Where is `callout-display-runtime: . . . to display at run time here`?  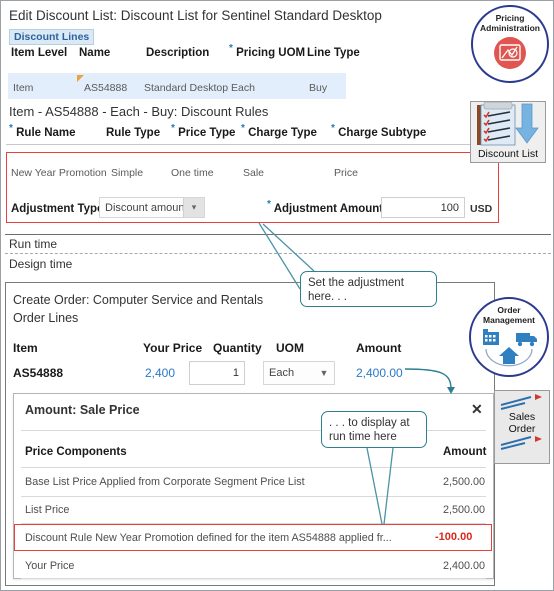 callout-display-runtime: . . . to display at run time here is located at coordinates (374, 429).